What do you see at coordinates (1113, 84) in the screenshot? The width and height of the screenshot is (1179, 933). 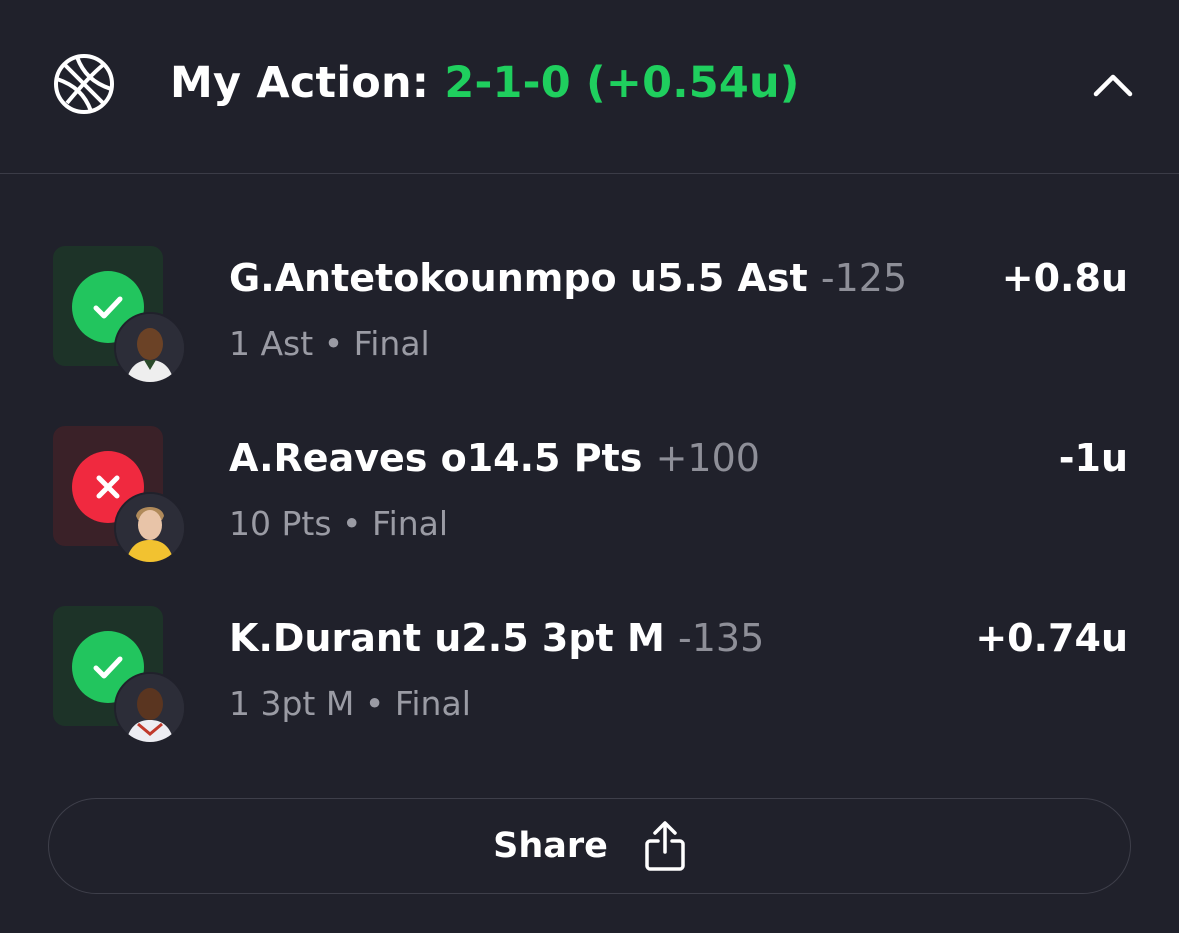 I see `chevron-up-icon` at bounding box center [1113, 84].